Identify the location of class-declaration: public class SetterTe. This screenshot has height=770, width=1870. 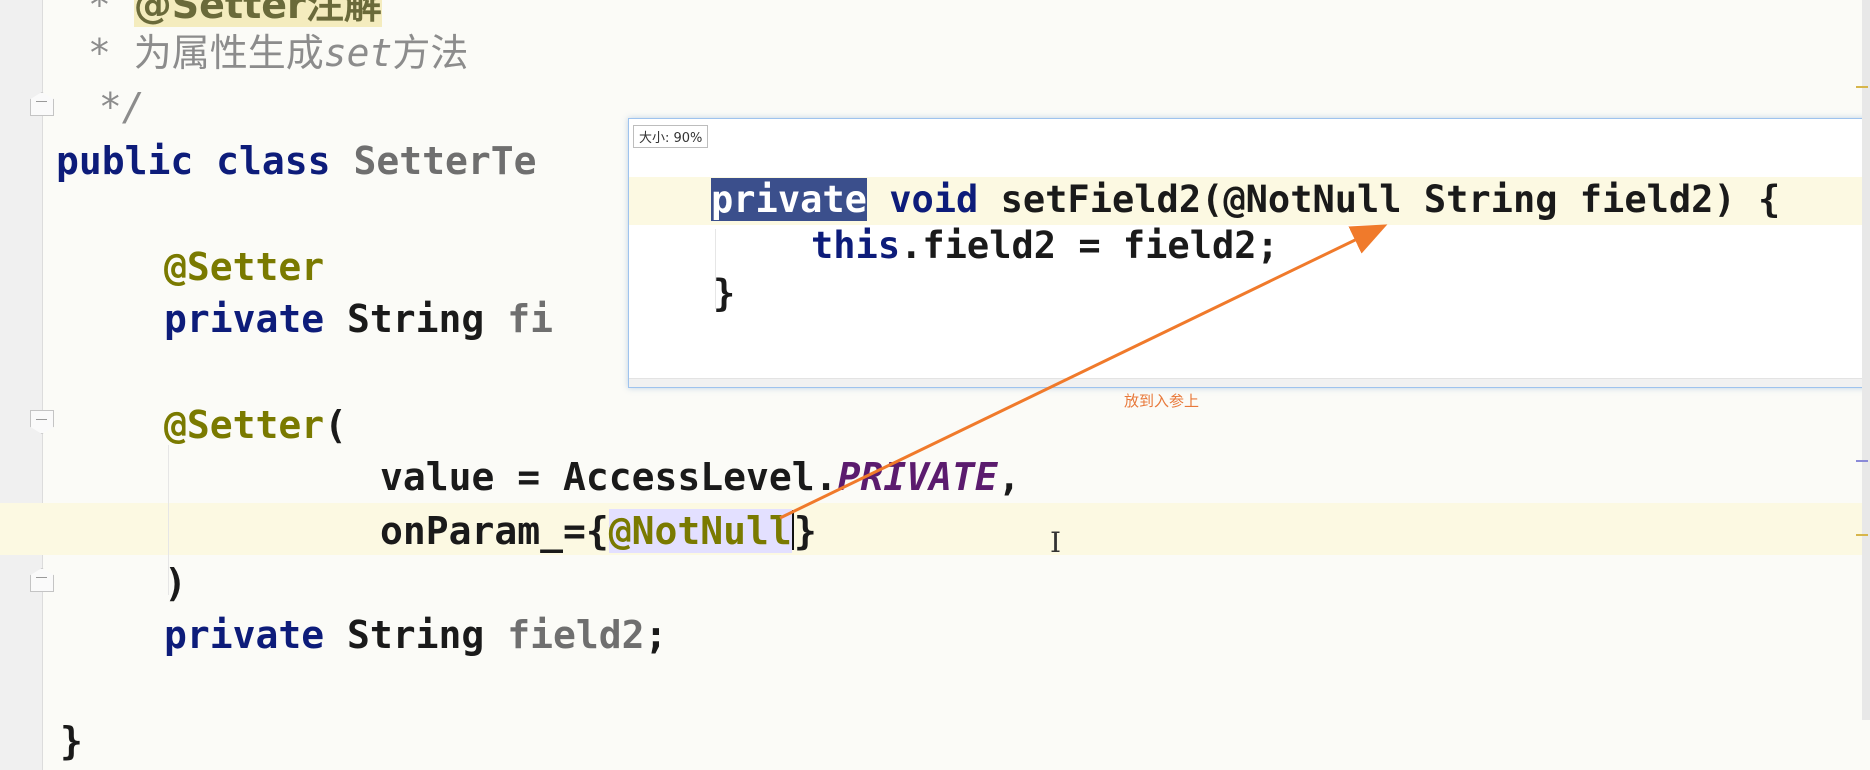
(296, 161).